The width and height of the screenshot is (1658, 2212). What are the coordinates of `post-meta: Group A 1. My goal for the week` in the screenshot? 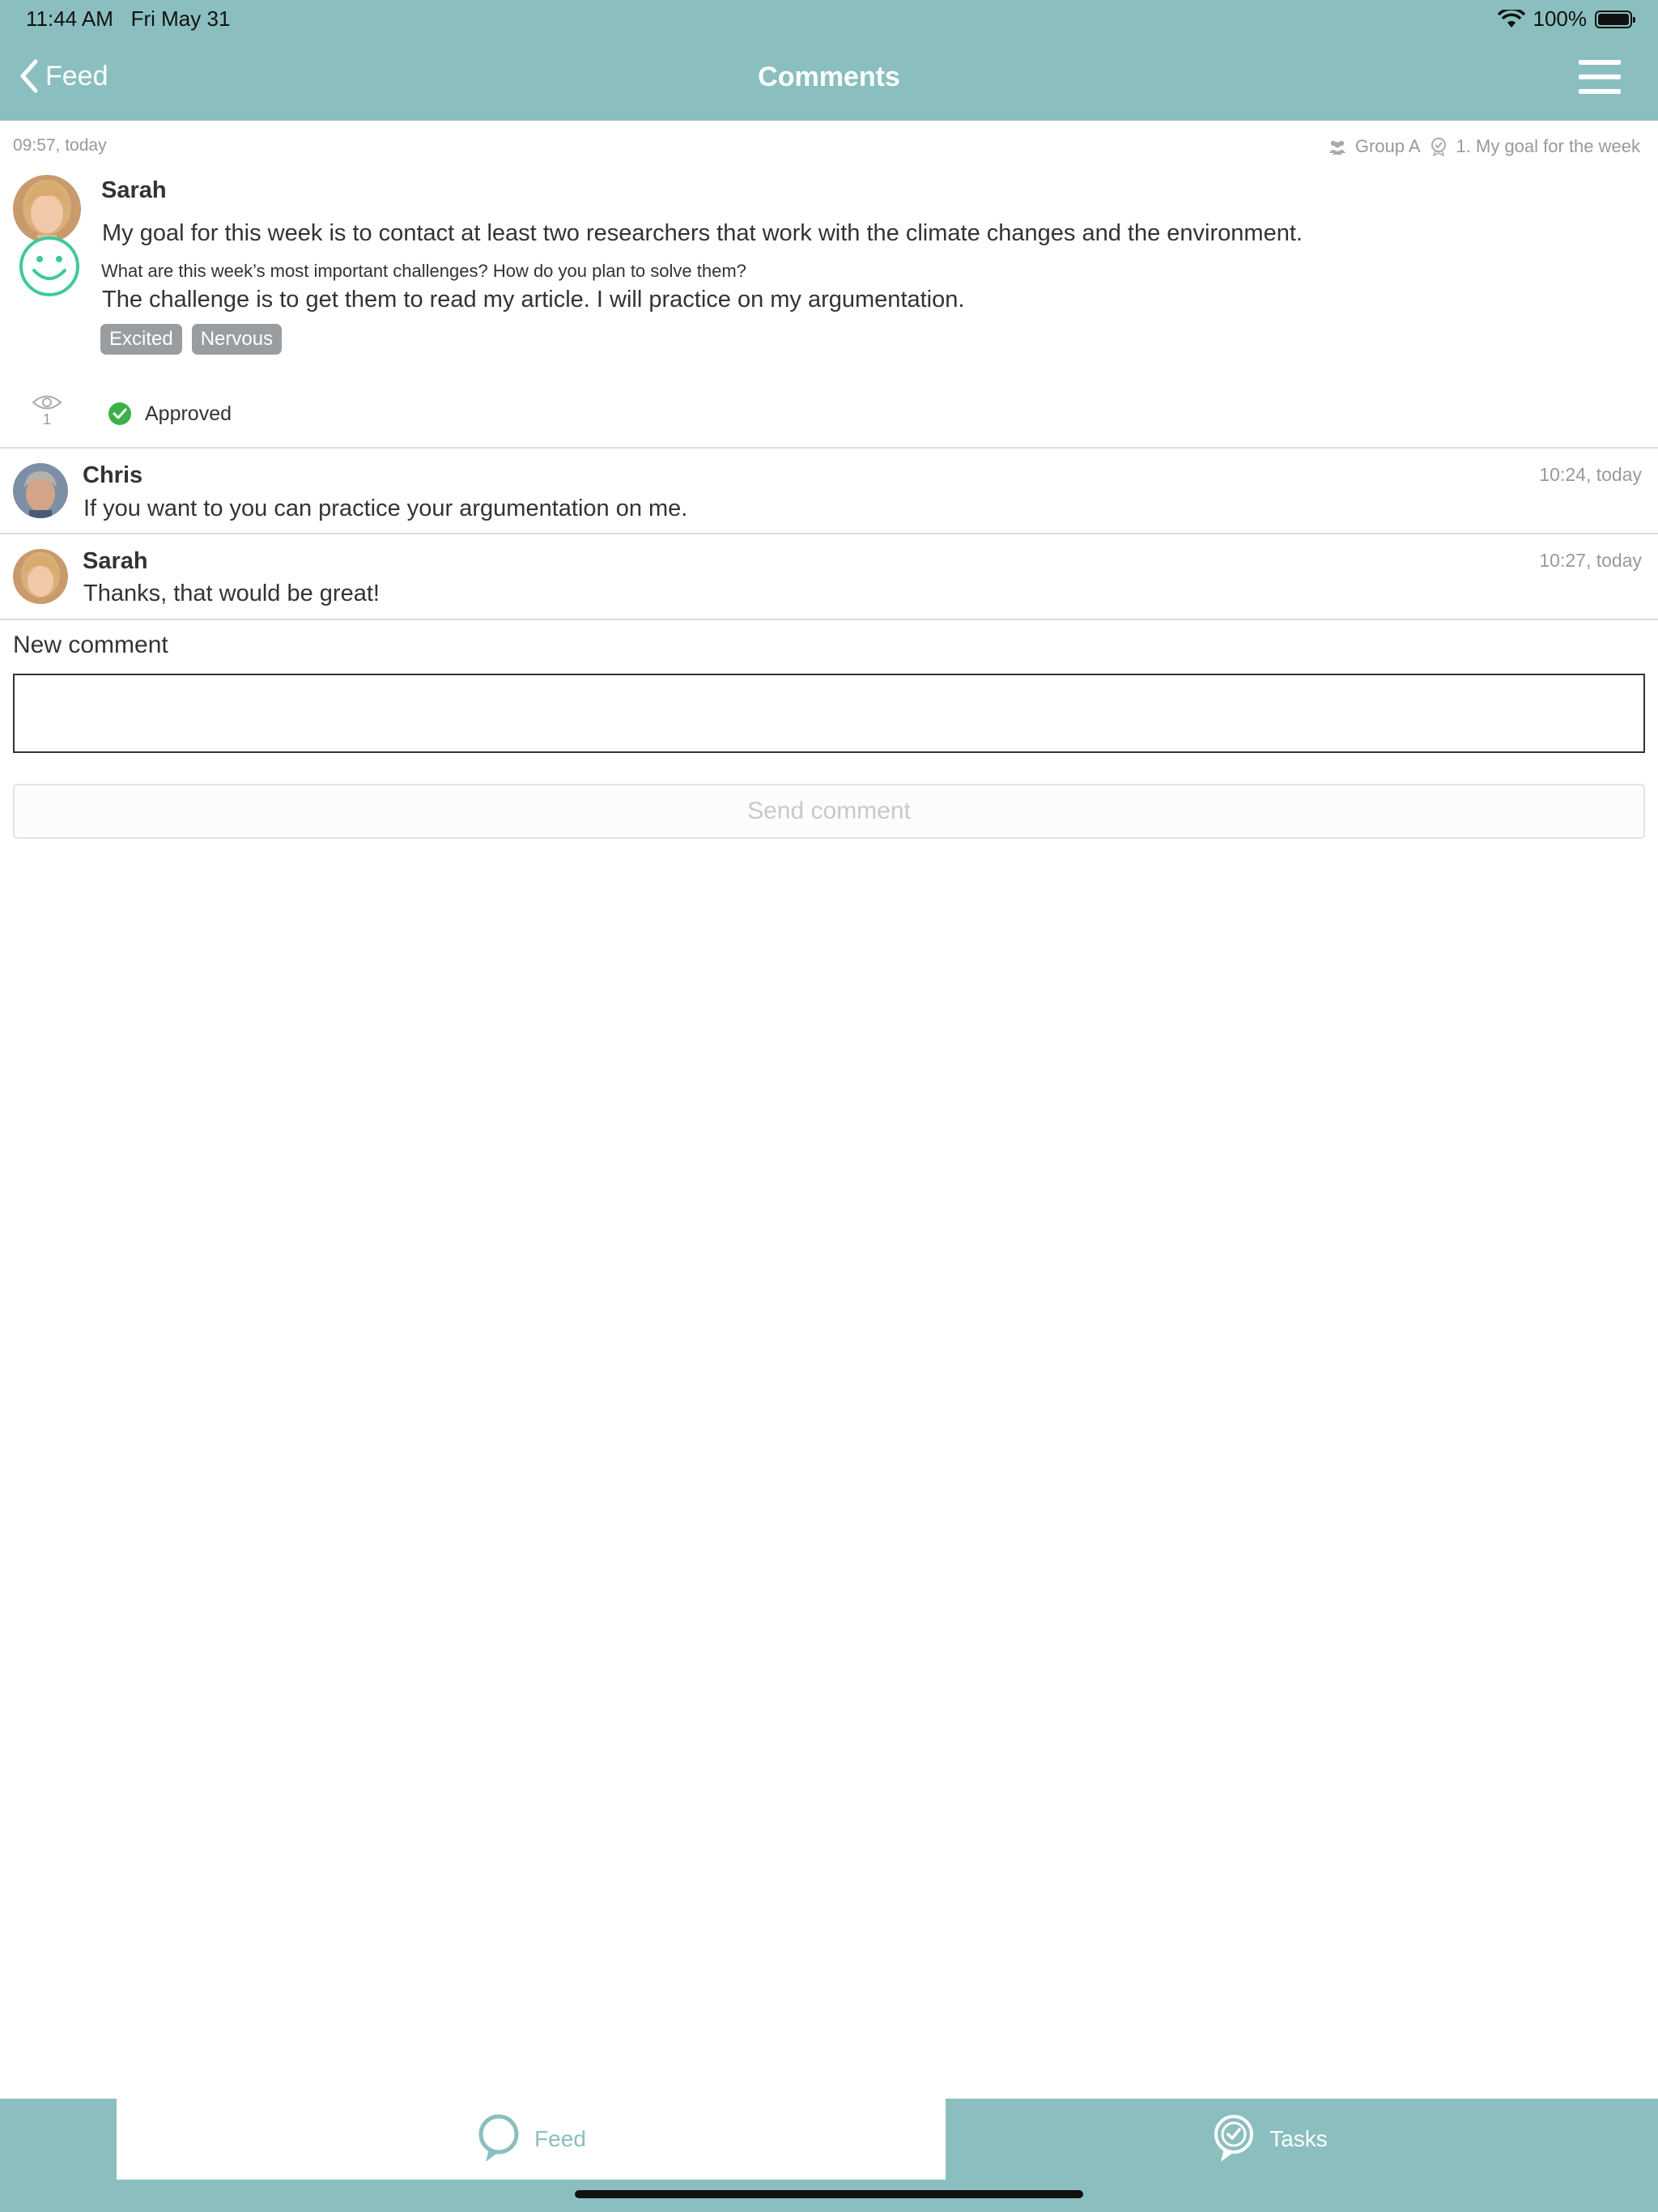 It's located at (1484, 146).